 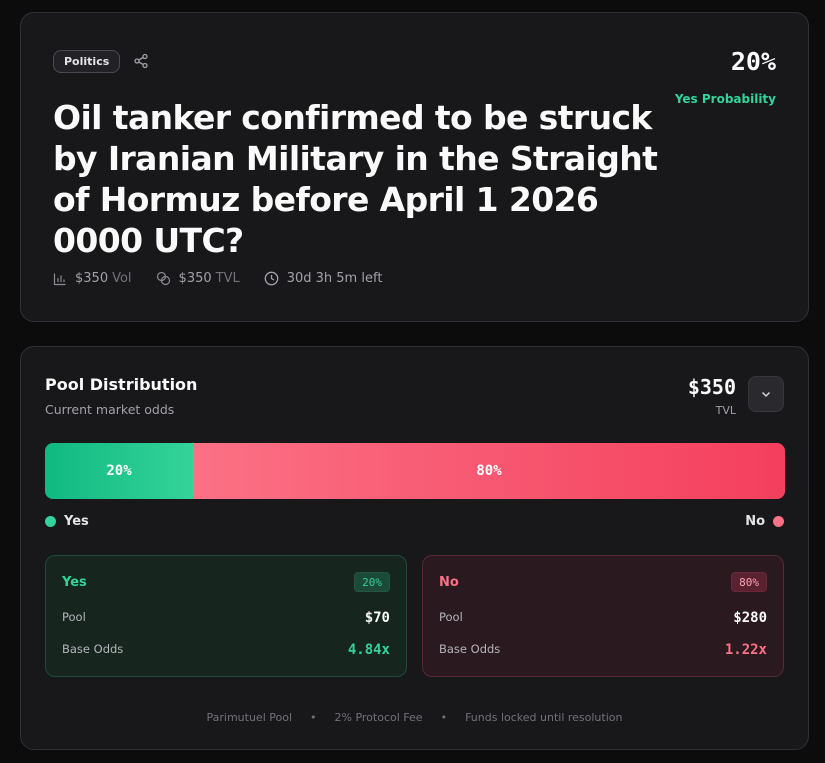 I want to click on pool-subtitle: Current market odds, so click(x=110, y=409).